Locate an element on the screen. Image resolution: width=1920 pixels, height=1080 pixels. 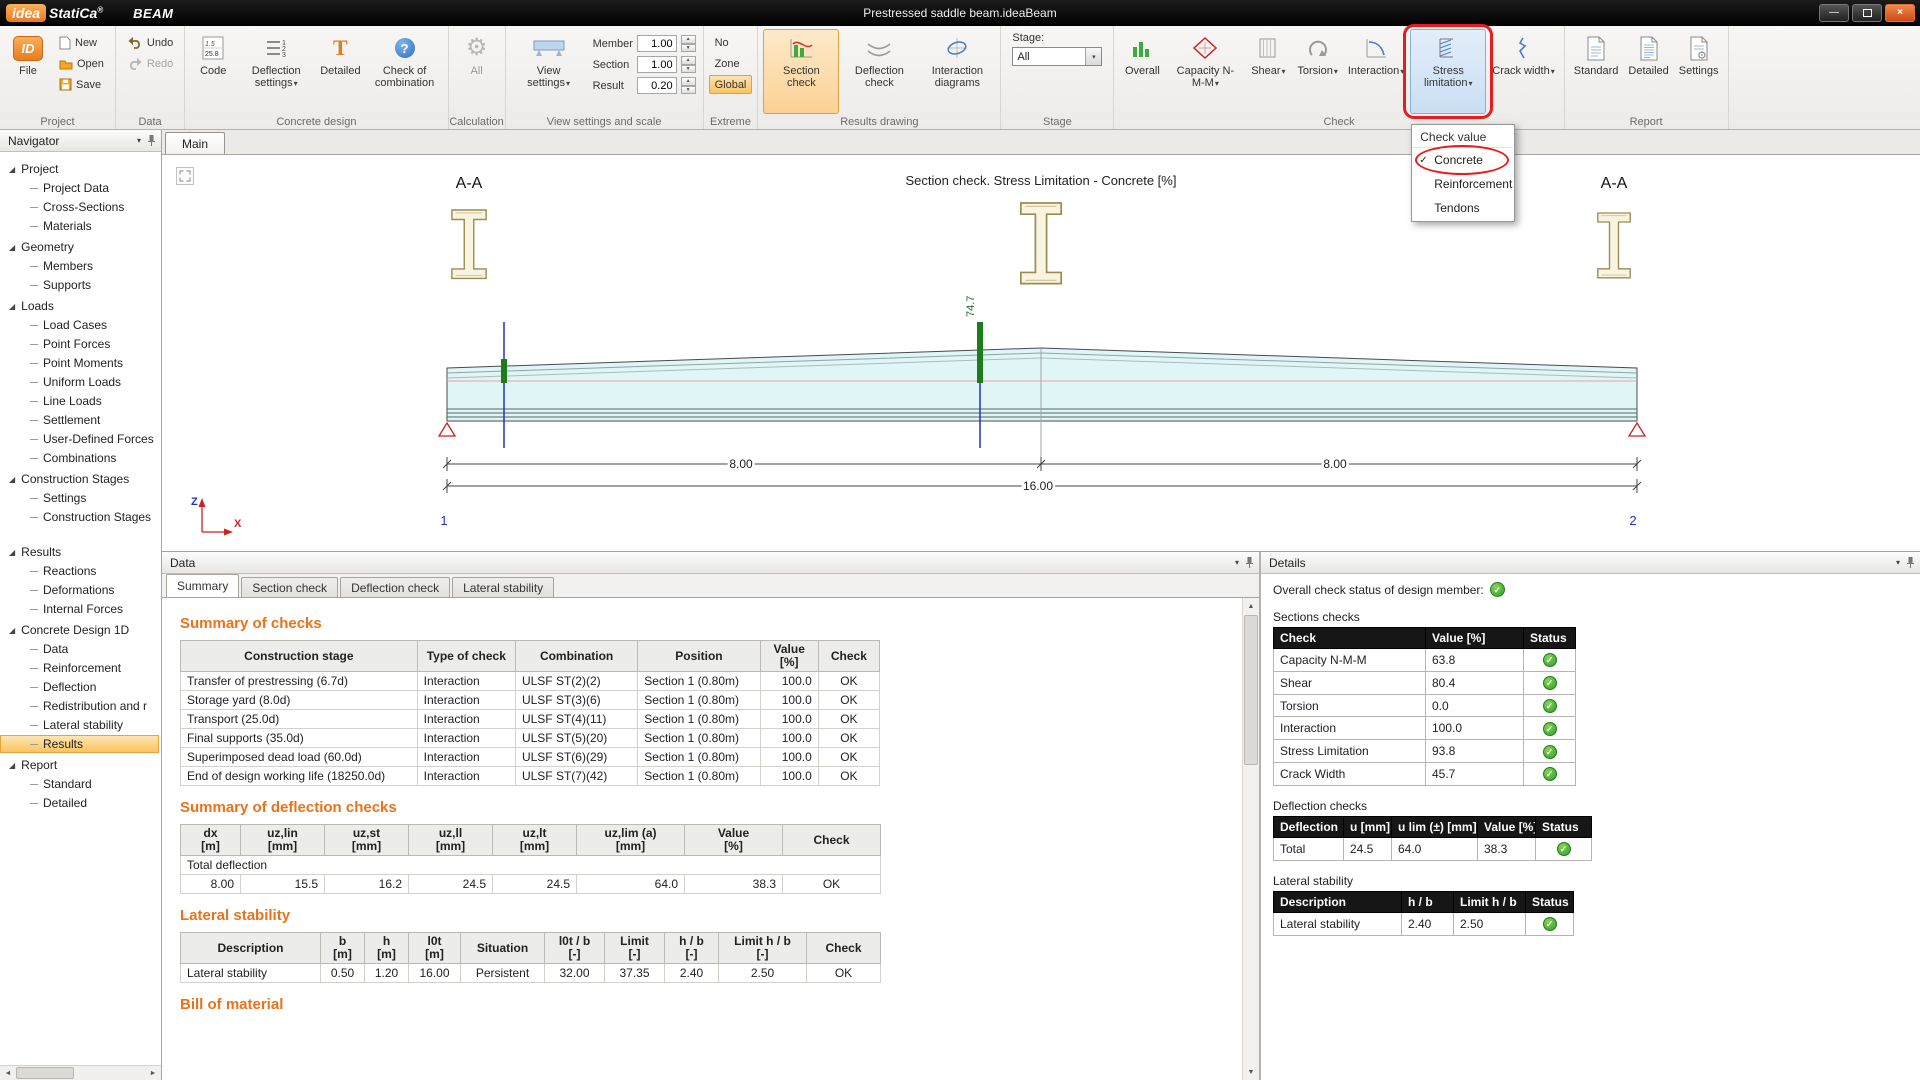
stage-select-dropdown-button: ▾ is located at coordinates (1093, 56).